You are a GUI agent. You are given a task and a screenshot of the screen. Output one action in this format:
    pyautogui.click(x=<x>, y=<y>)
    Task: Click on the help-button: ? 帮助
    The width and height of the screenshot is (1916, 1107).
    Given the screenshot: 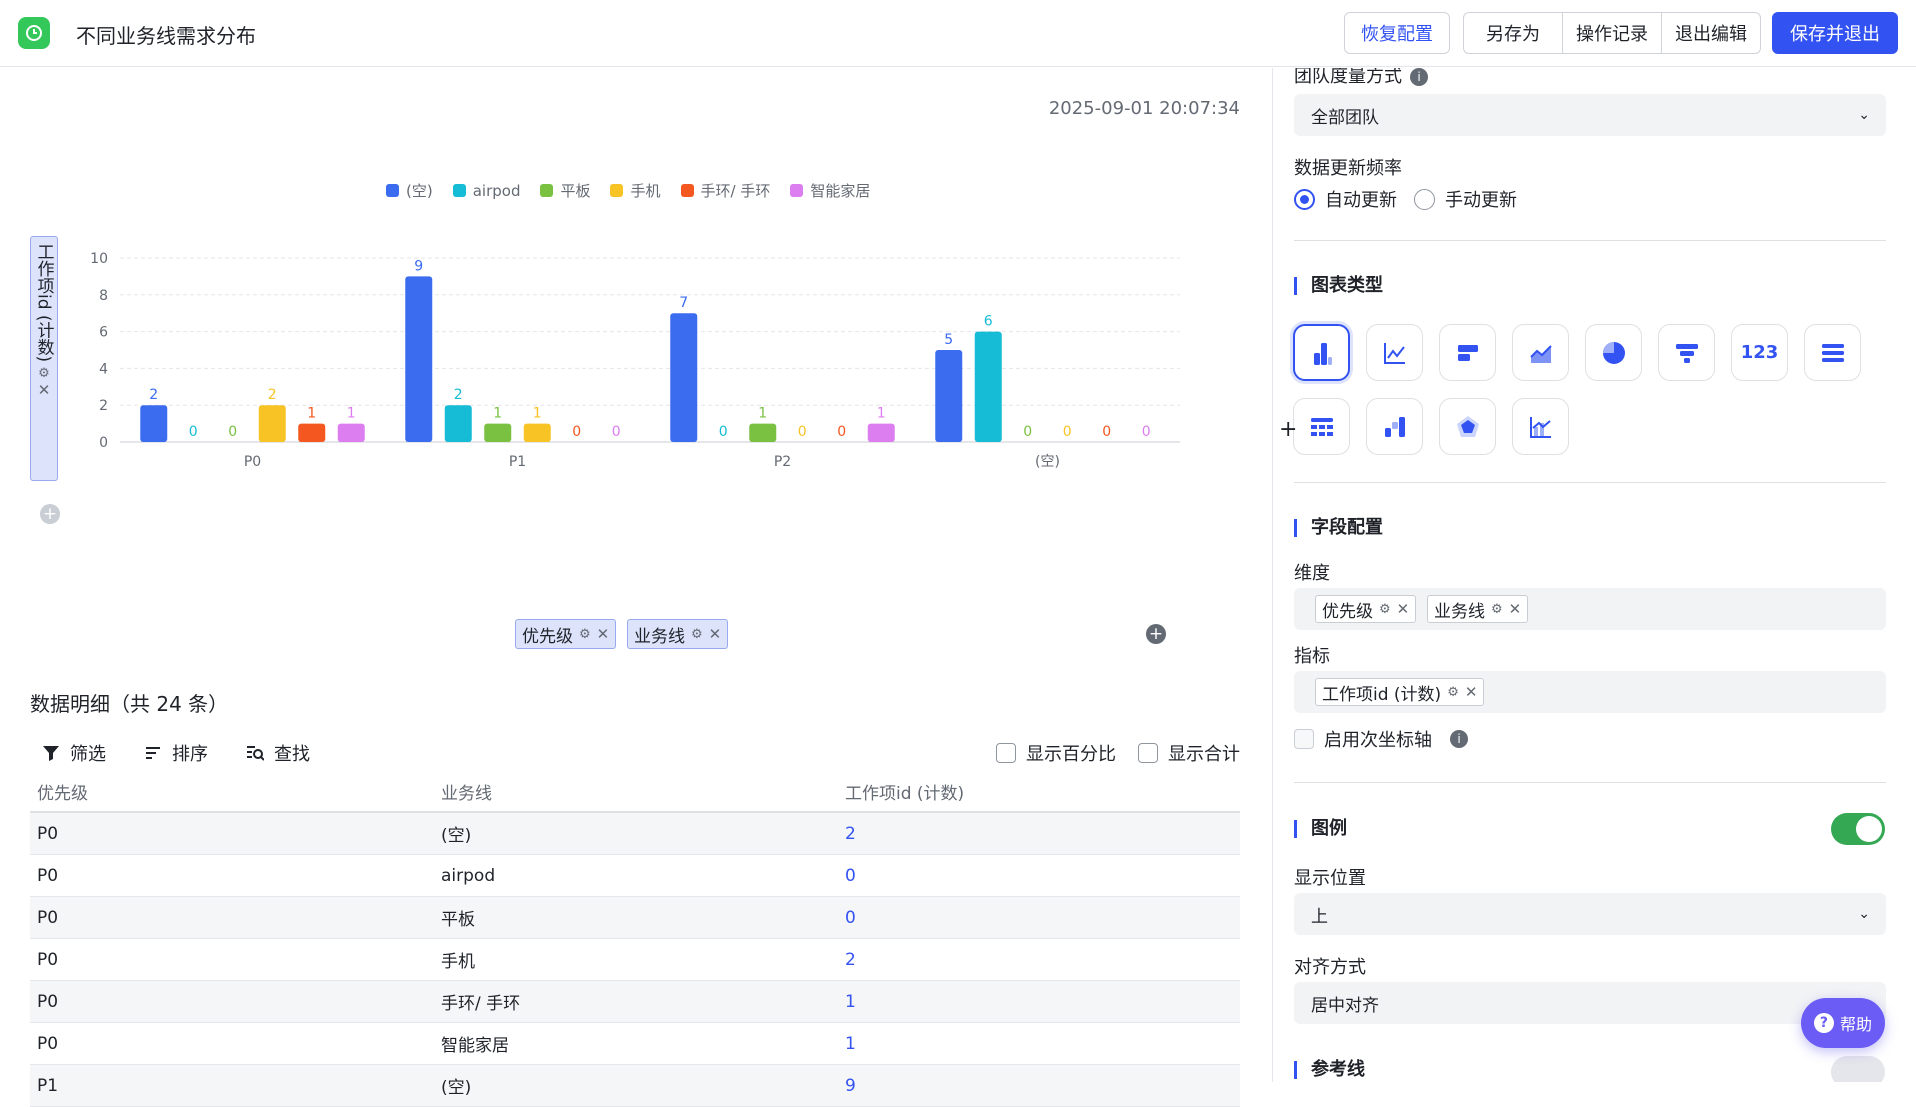 What is the action you would take?
    pyautogui.click(x=1843, y=1023)
    